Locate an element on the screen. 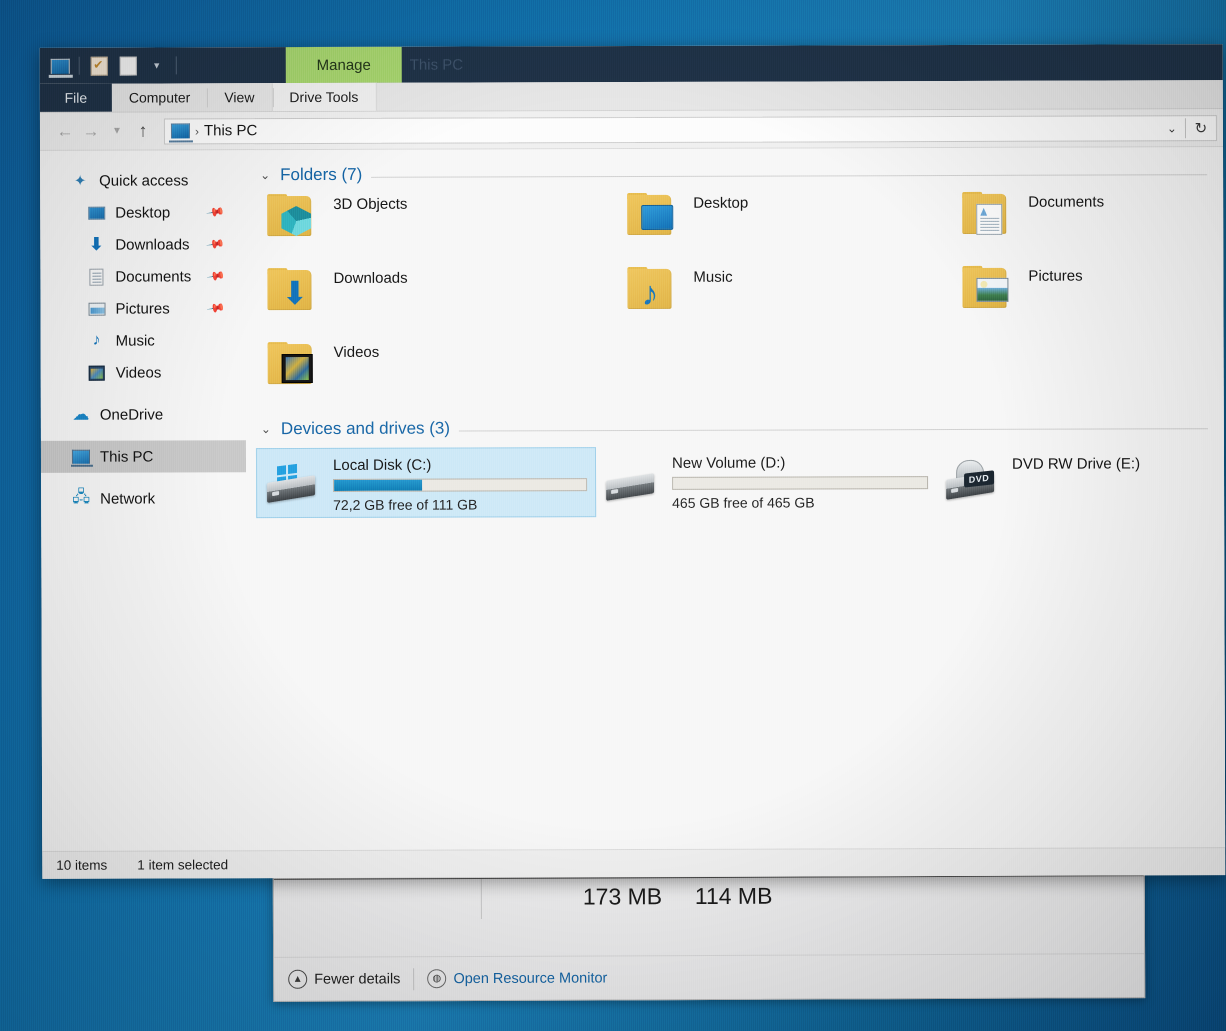  drive-free-space: 465 GB free of 465 GB is located at coordinates (743, 502).